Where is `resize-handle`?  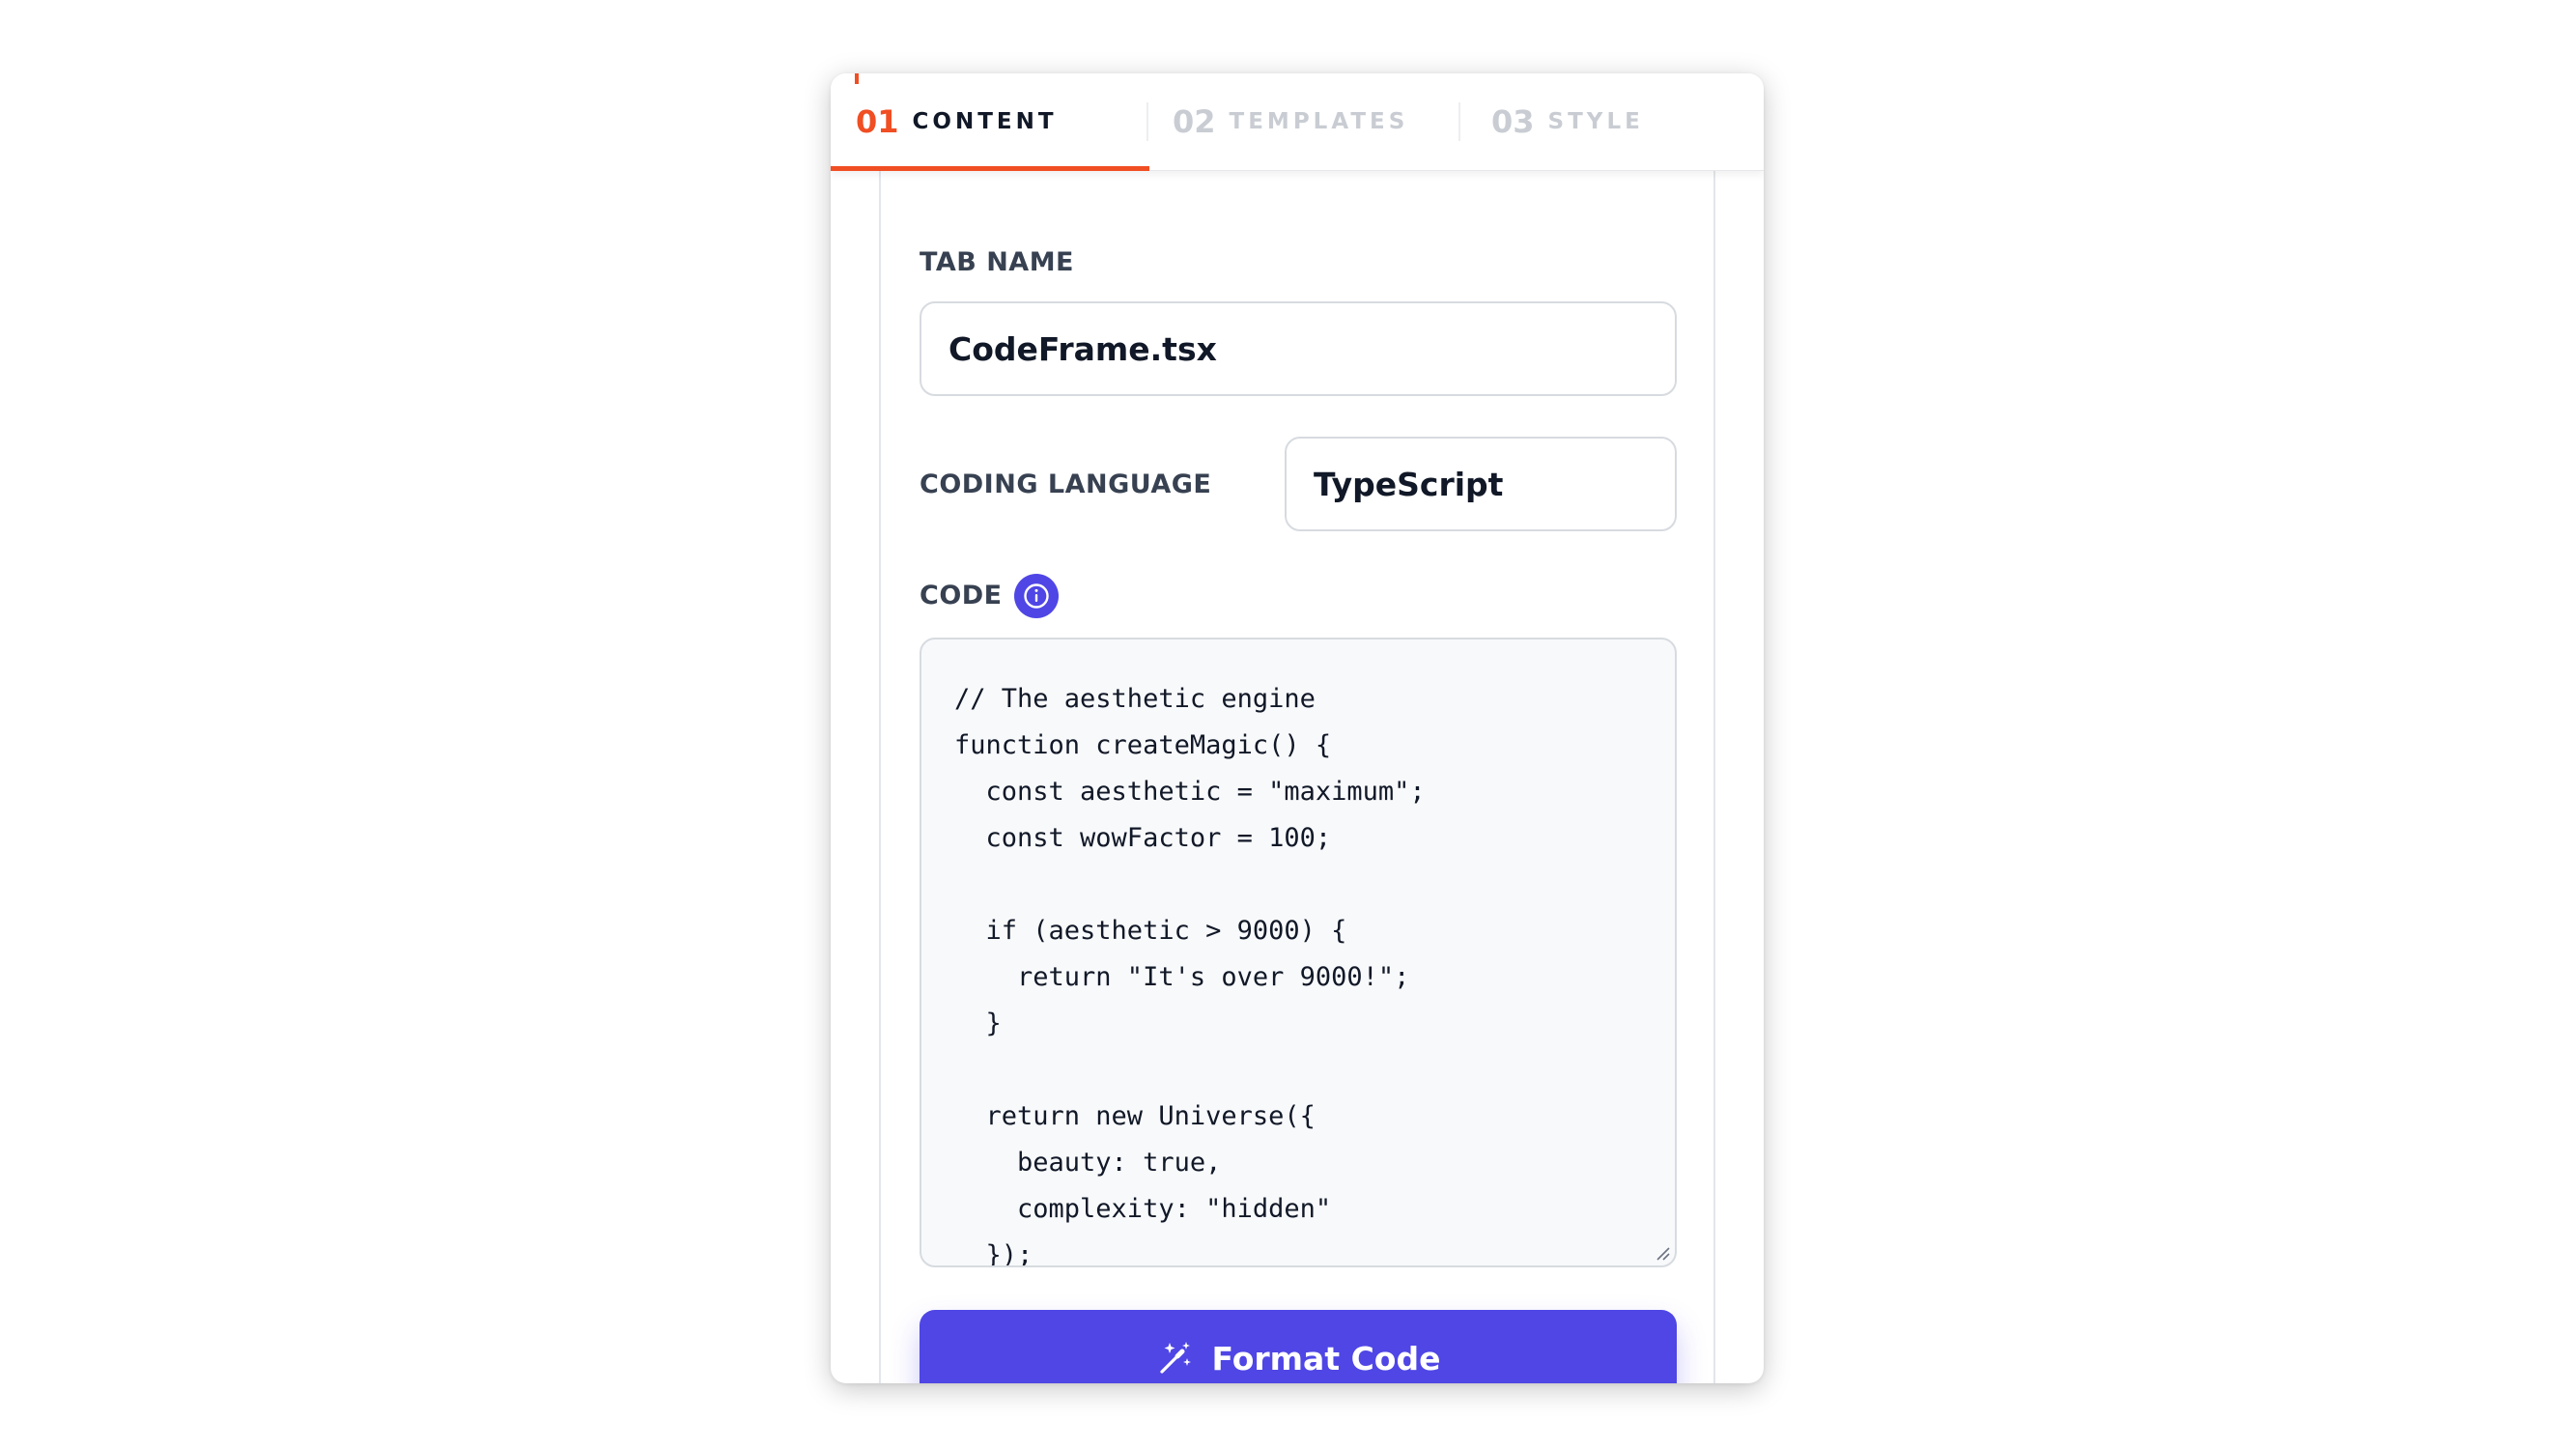
resize-handle is located at coordinates (1662, 1253).